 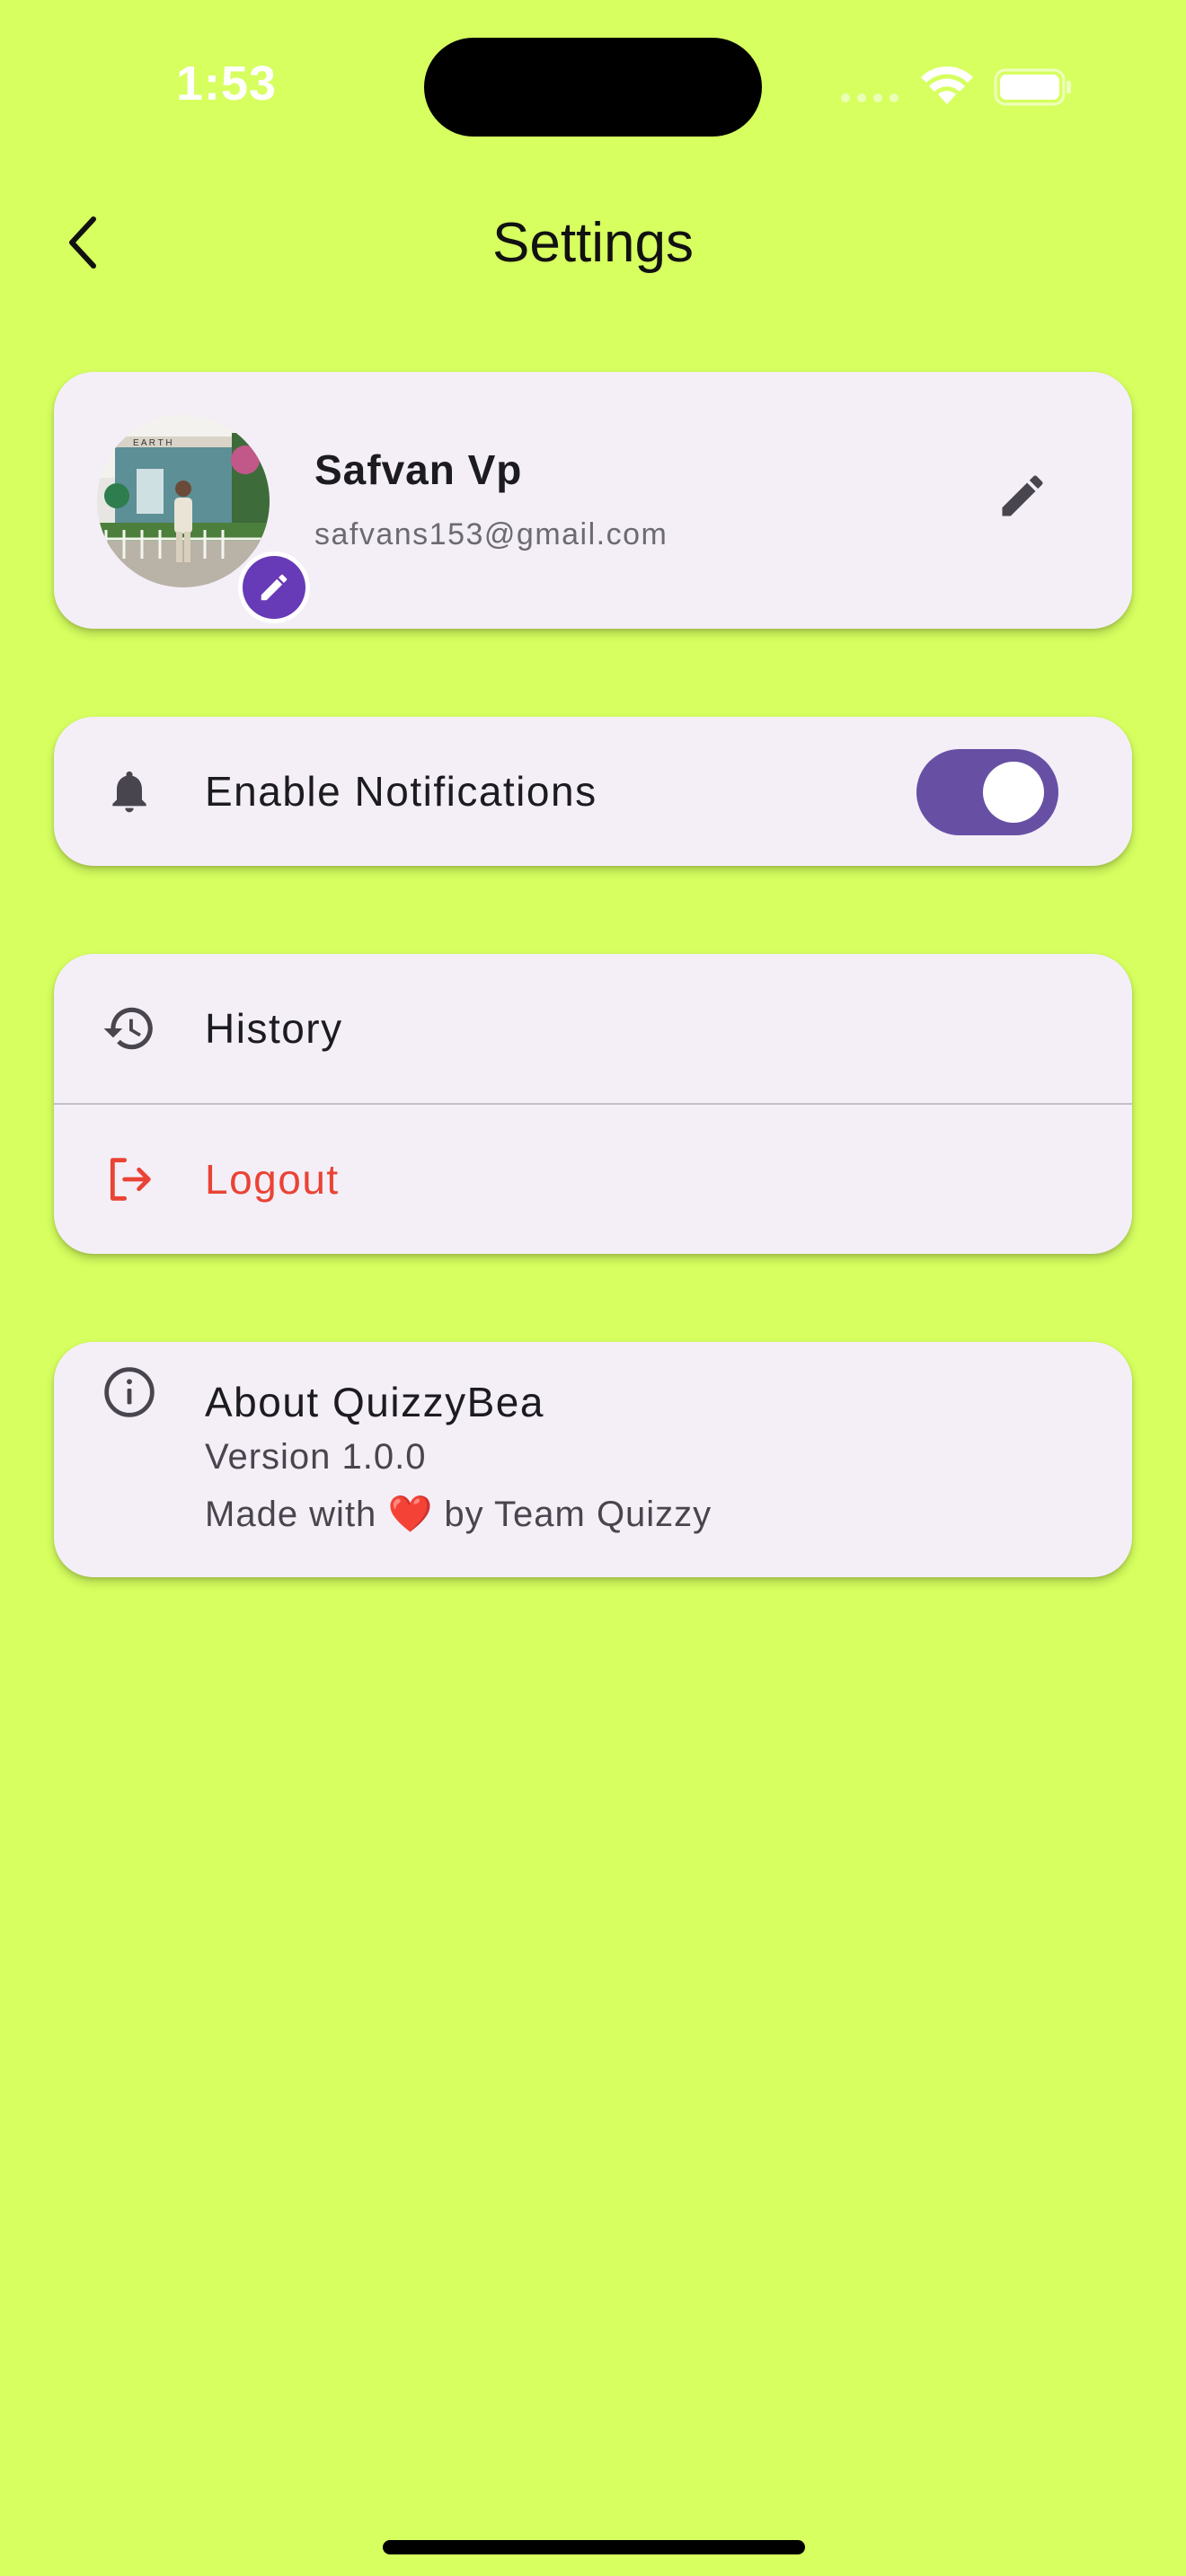 I want to click on menu-item-history: History, so click(x=593, y=1028).